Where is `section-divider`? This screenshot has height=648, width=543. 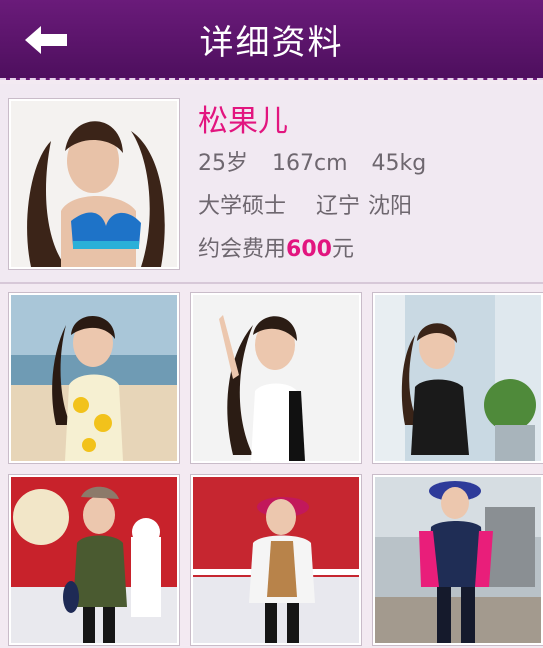 section-divider is located at coordinates (271, 283).